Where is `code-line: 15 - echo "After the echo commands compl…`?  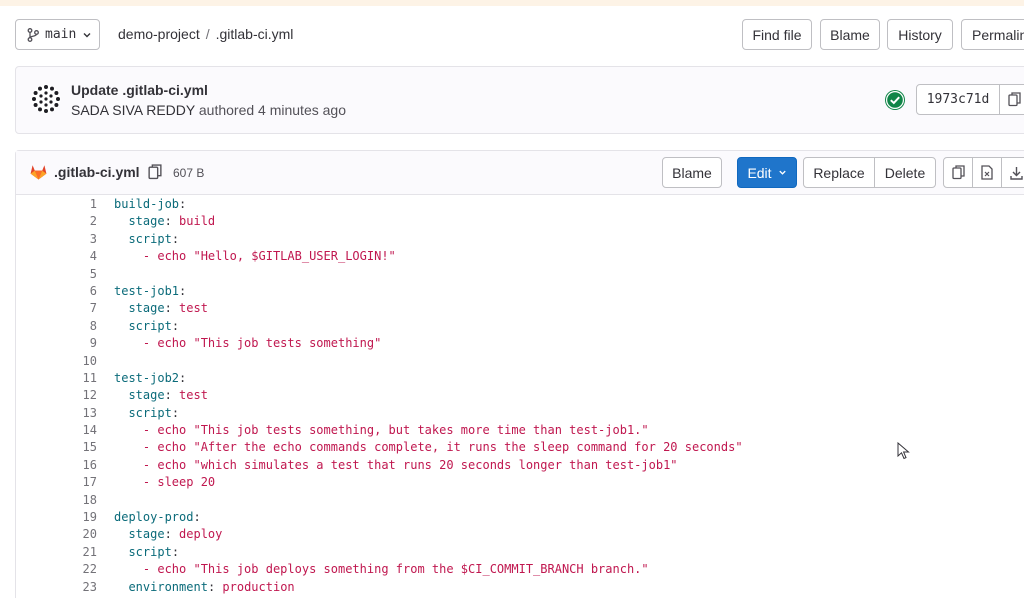
code-line: 15 - echo "After the echo commands compl… is located at coordinates (520, 447).